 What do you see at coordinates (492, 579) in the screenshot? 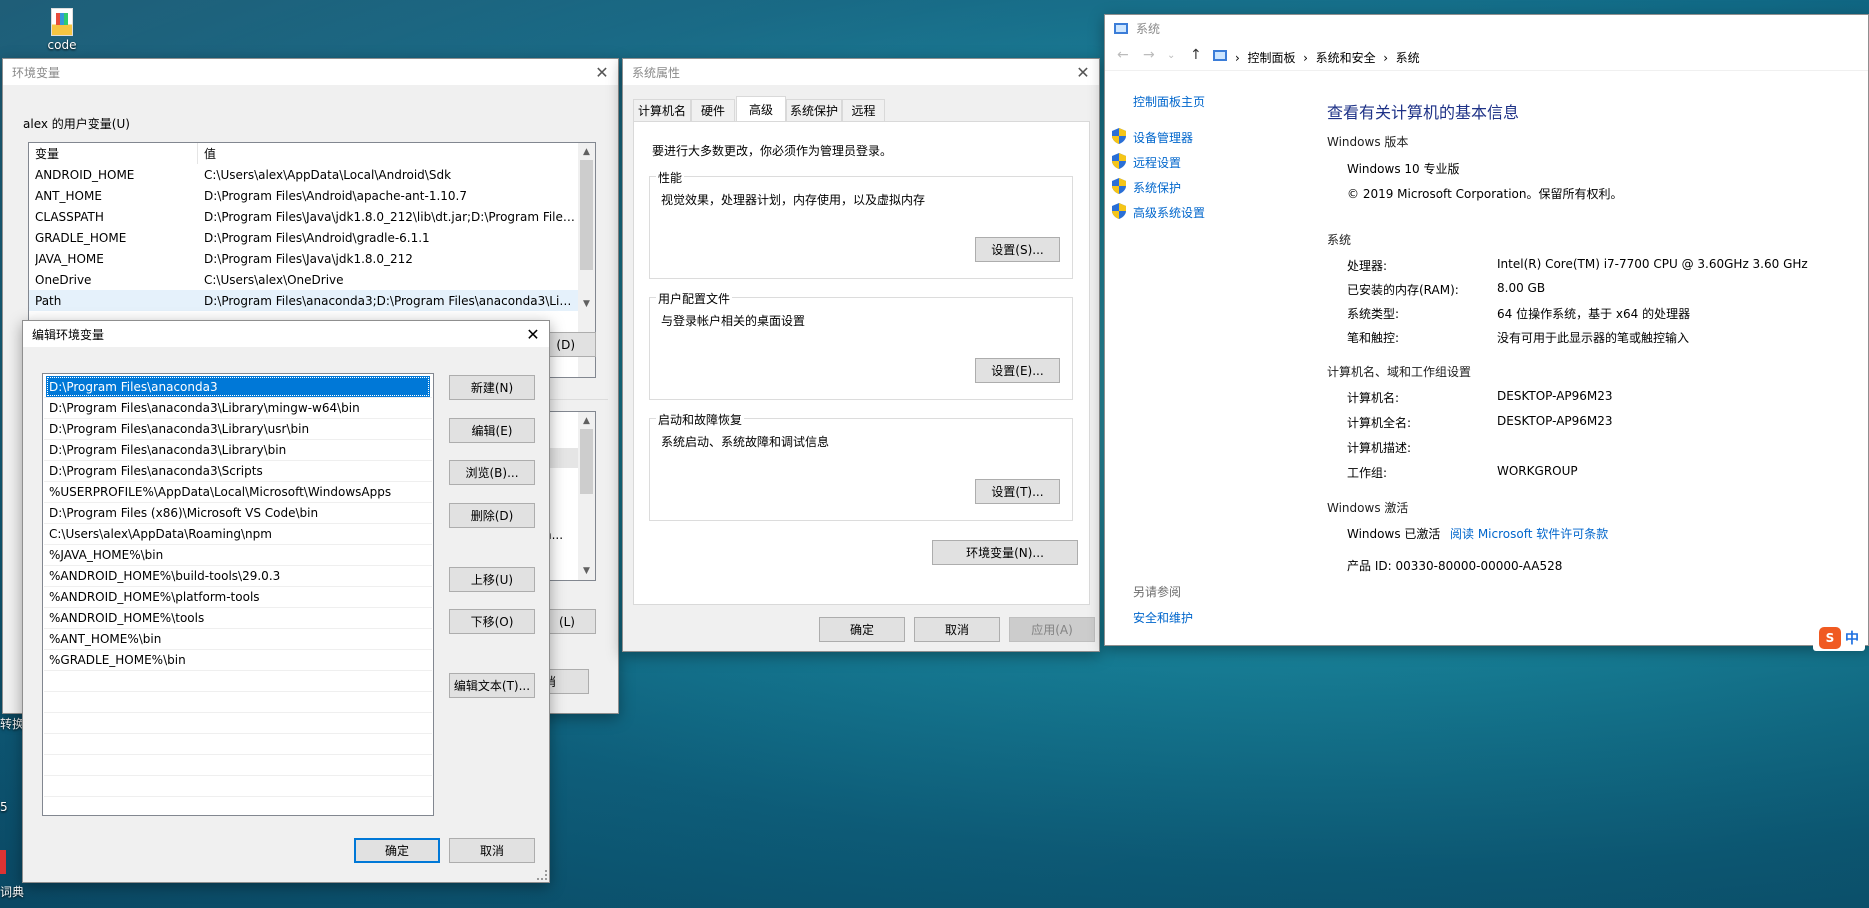
I see `move-up-button: 上移(U)` at bounding box center [492, 579].